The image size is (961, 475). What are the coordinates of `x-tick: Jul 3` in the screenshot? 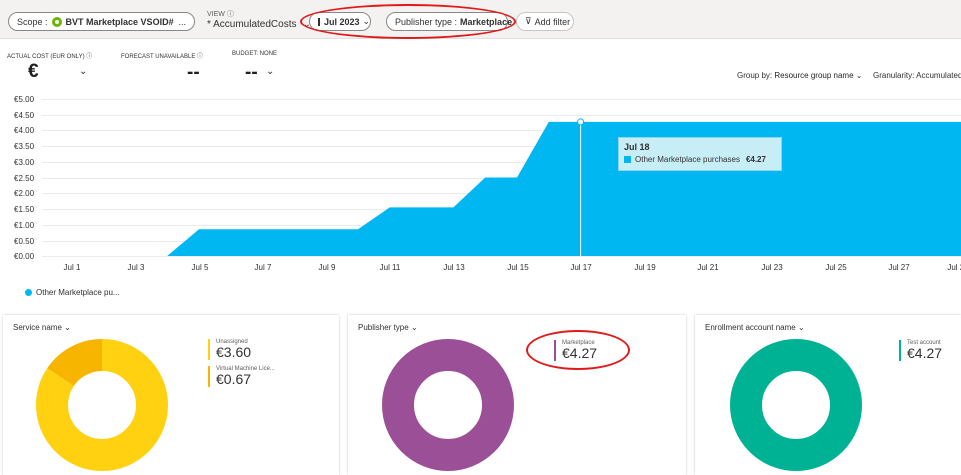 It's located at (136, 267).